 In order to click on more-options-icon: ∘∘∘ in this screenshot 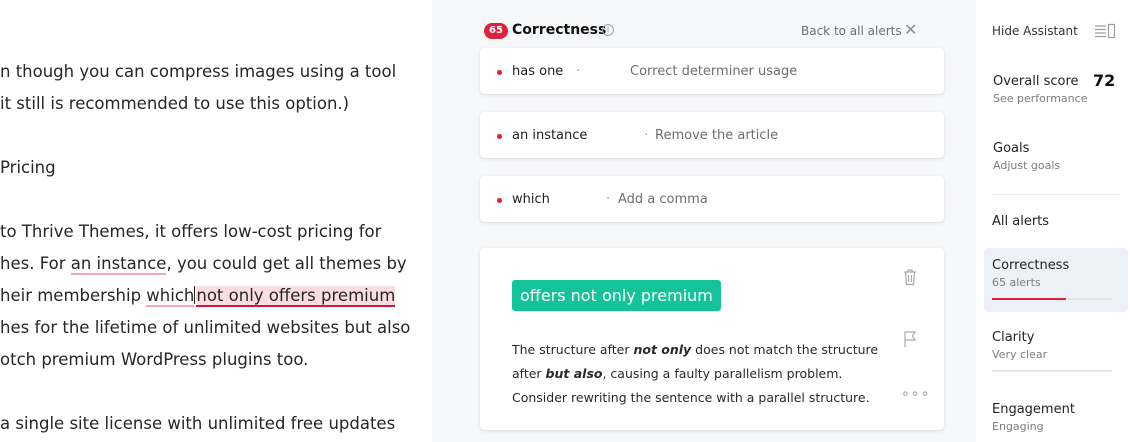, I will do `click(915, 394)`.